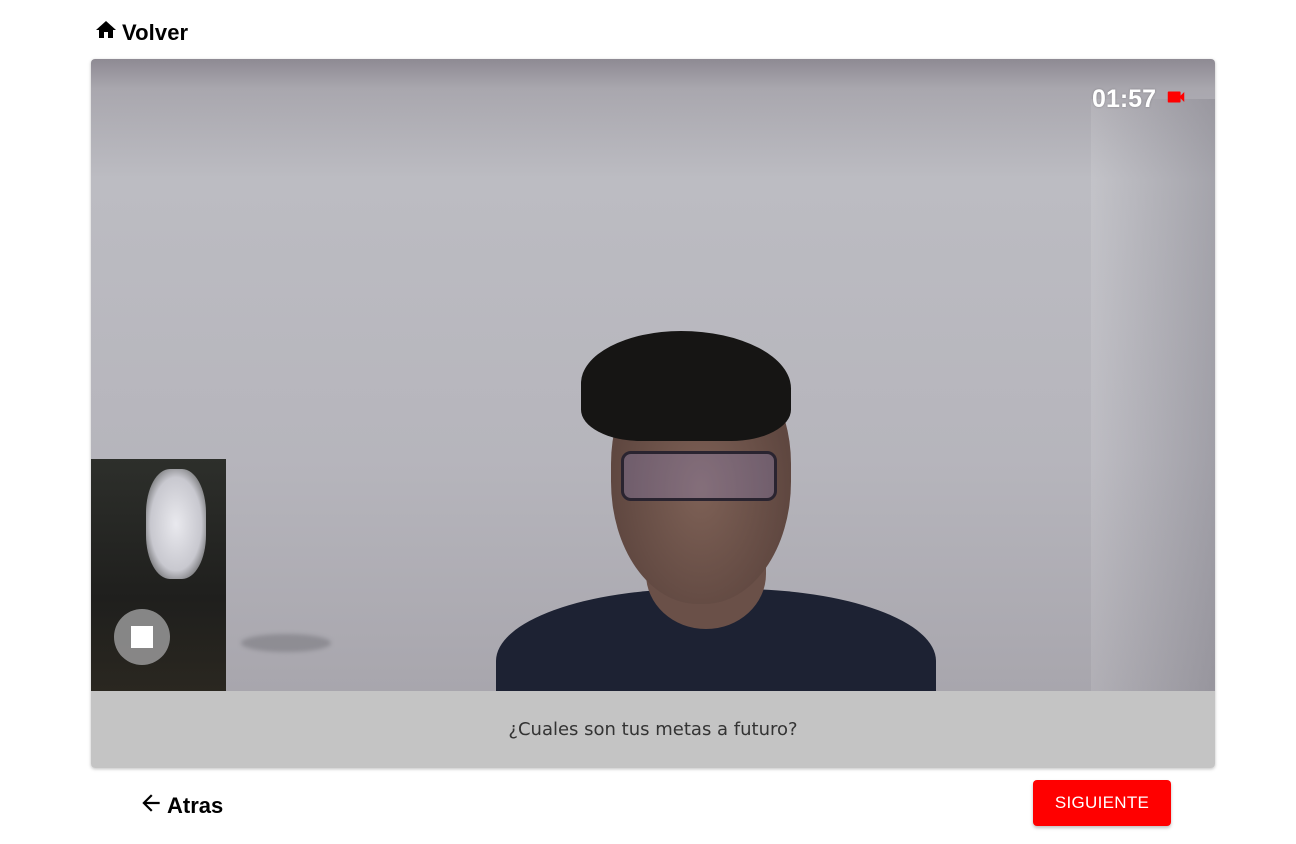 This screenshot has width=1296, height=844. Describe the element at coordinates (1124, 99) in the screenshot. I see `elapsed-time: 01:57` at that location.